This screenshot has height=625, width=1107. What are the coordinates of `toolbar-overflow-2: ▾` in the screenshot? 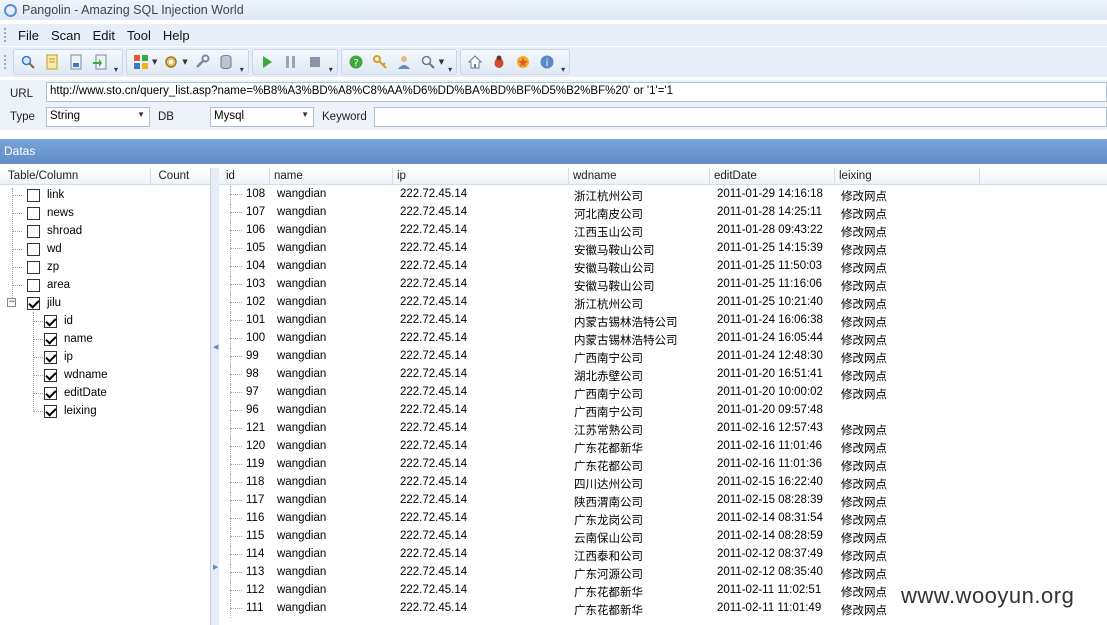 It's located at (242, 62).